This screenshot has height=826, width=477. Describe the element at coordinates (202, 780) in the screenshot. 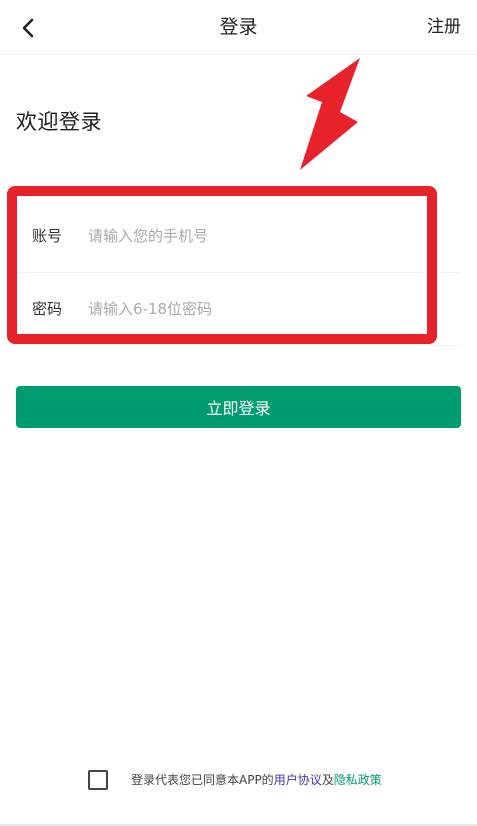

I see `agreement-prefix: 登录代表您已同意本APP的` at that location.